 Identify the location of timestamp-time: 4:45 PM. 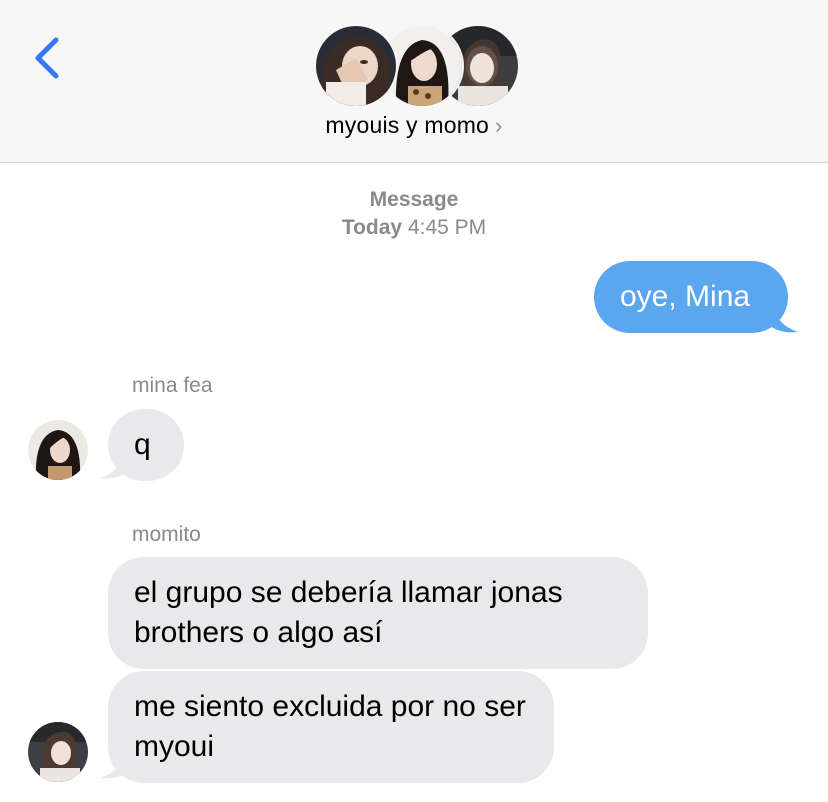
(447, 227).